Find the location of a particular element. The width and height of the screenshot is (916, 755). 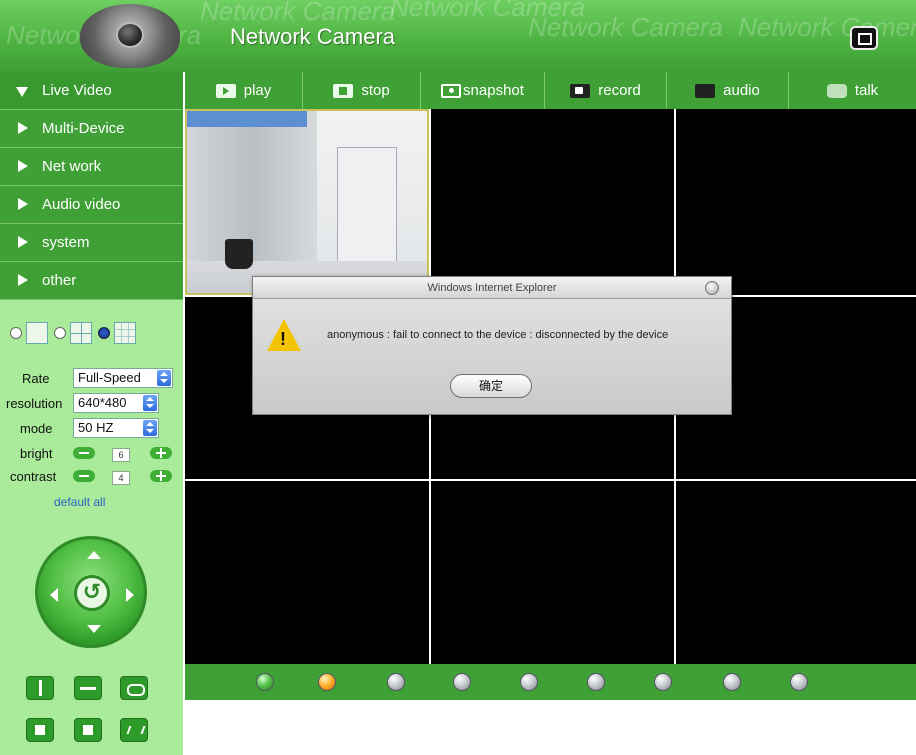

bright-label: bright is located at coordinates (36, 453).